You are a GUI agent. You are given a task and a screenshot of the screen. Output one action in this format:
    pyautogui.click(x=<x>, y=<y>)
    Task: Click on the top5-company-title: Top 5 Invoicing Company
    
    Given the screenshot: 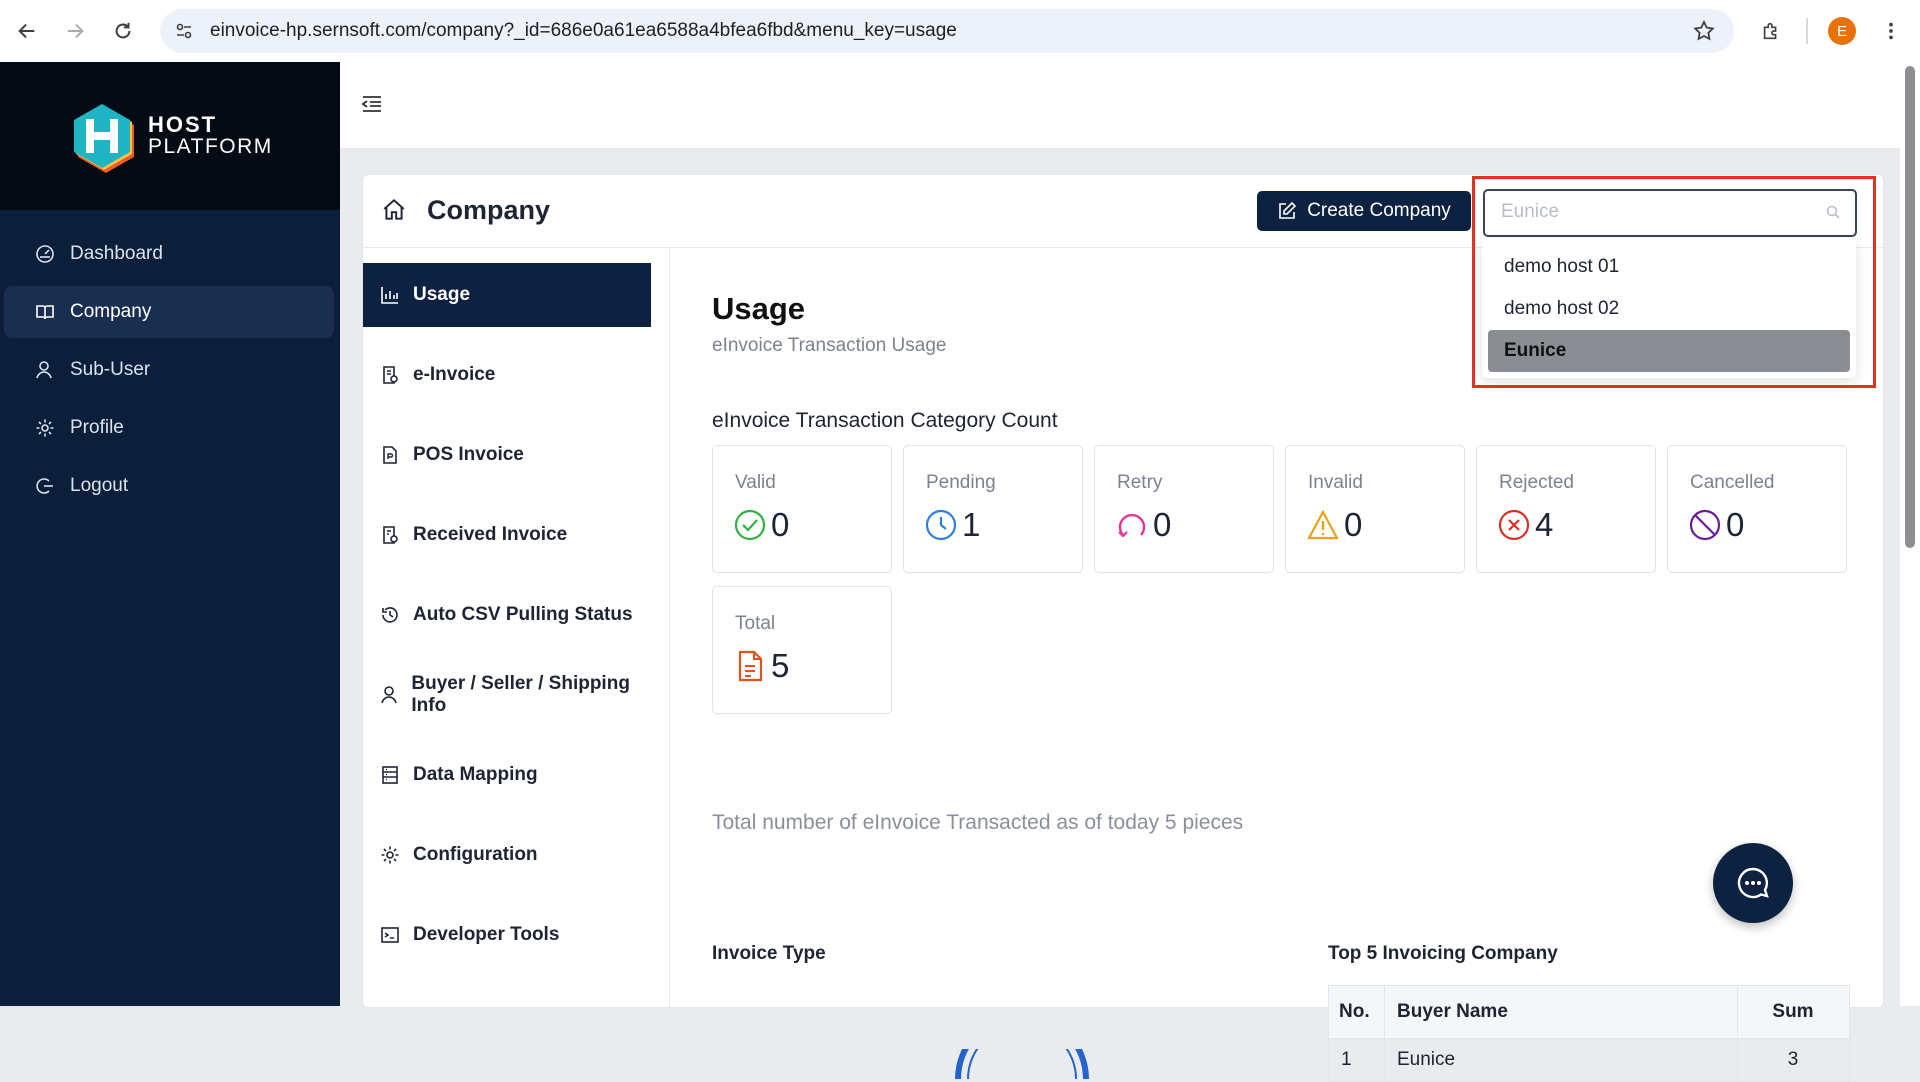 What is the action you would take?
    pyautogui.click(x=1443, y=953)
    